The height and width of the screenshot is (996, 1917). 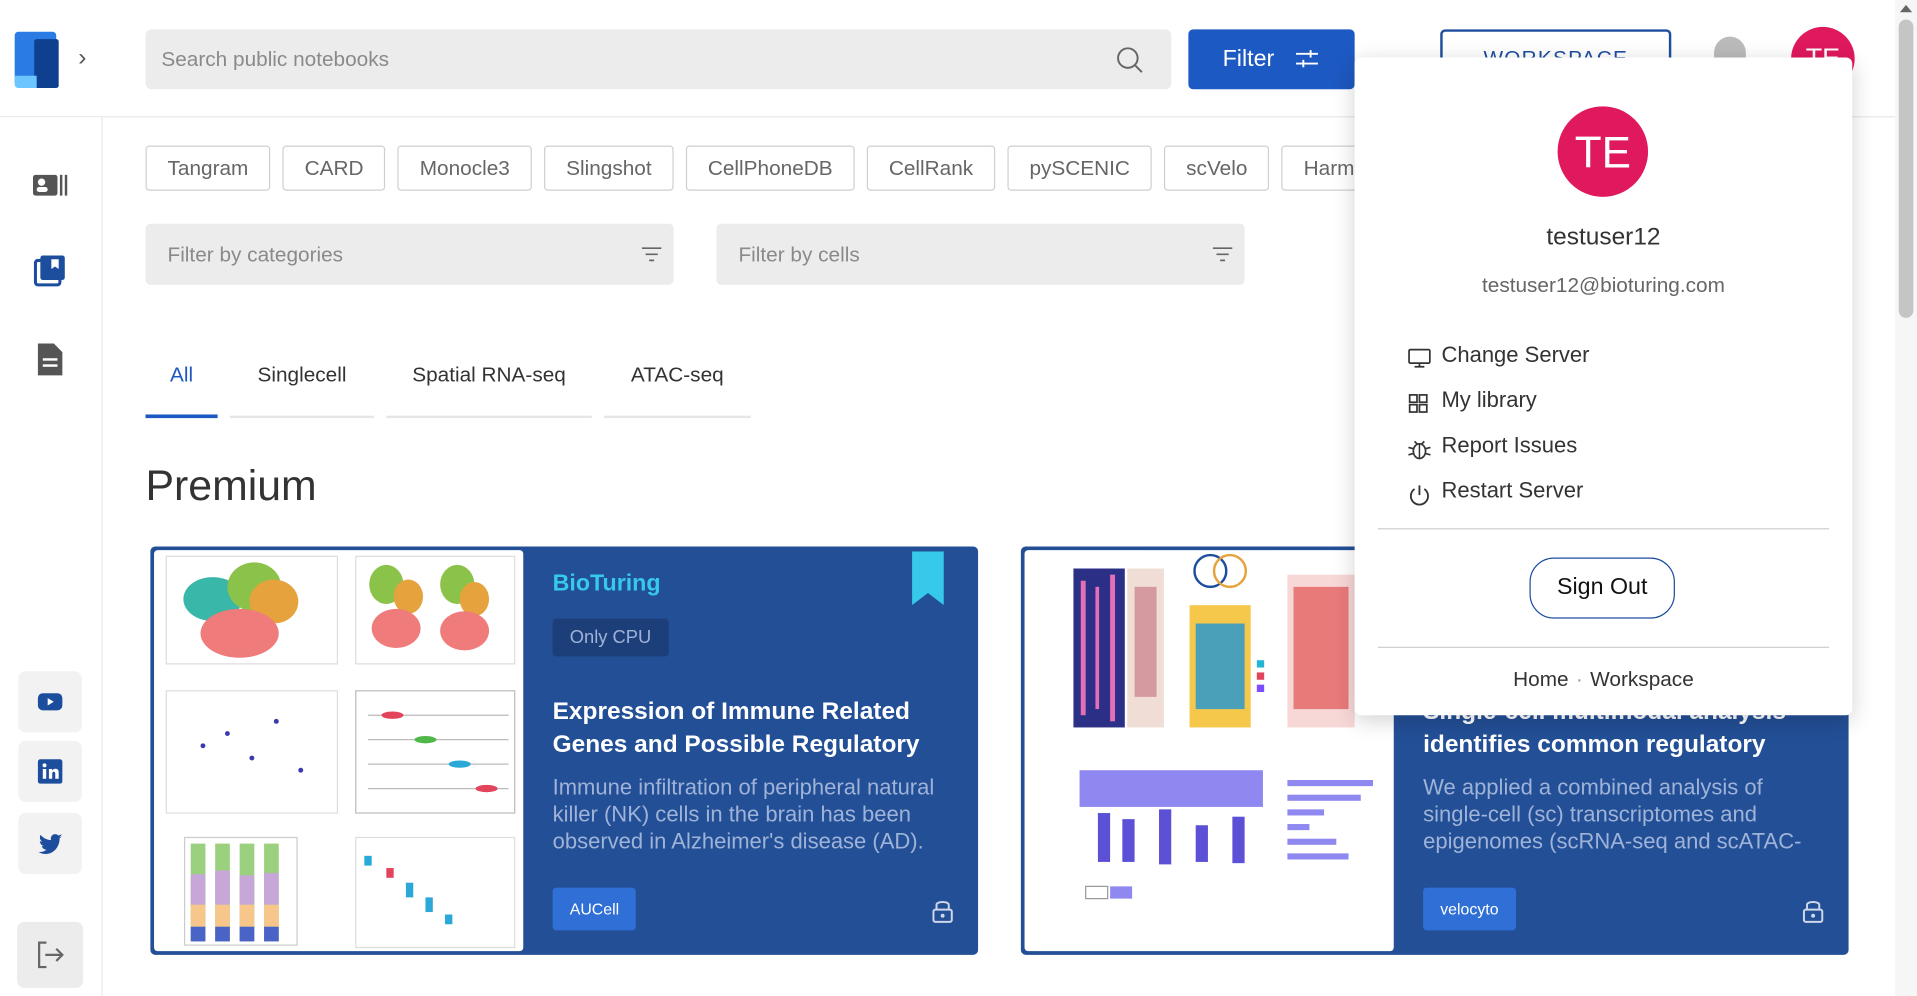 I want to click on notebook-icon, so click(x=50, y=271).